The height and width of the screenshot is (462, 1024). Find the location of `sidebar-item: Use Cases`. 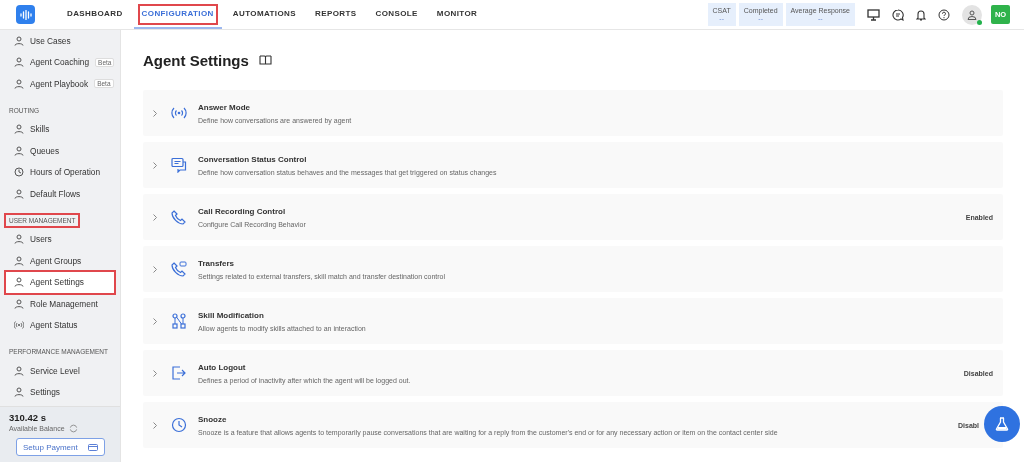

sidebar-item: Use Cases is located at coordinates (60, 41).